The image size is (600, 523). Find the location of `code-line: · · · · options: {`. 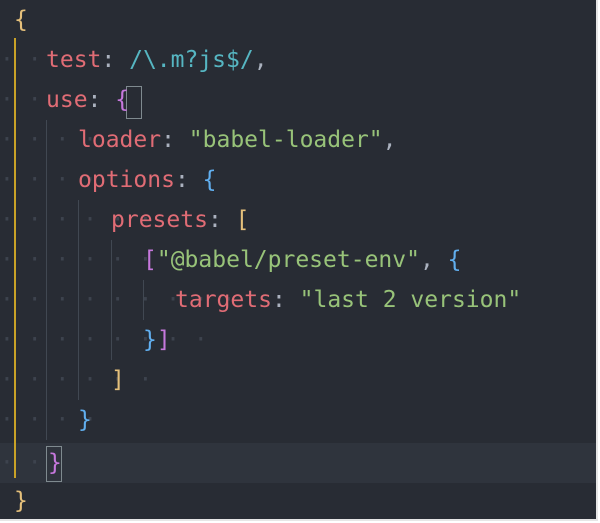

code-line: · · · · options: { is located at coordinates (108, 180).